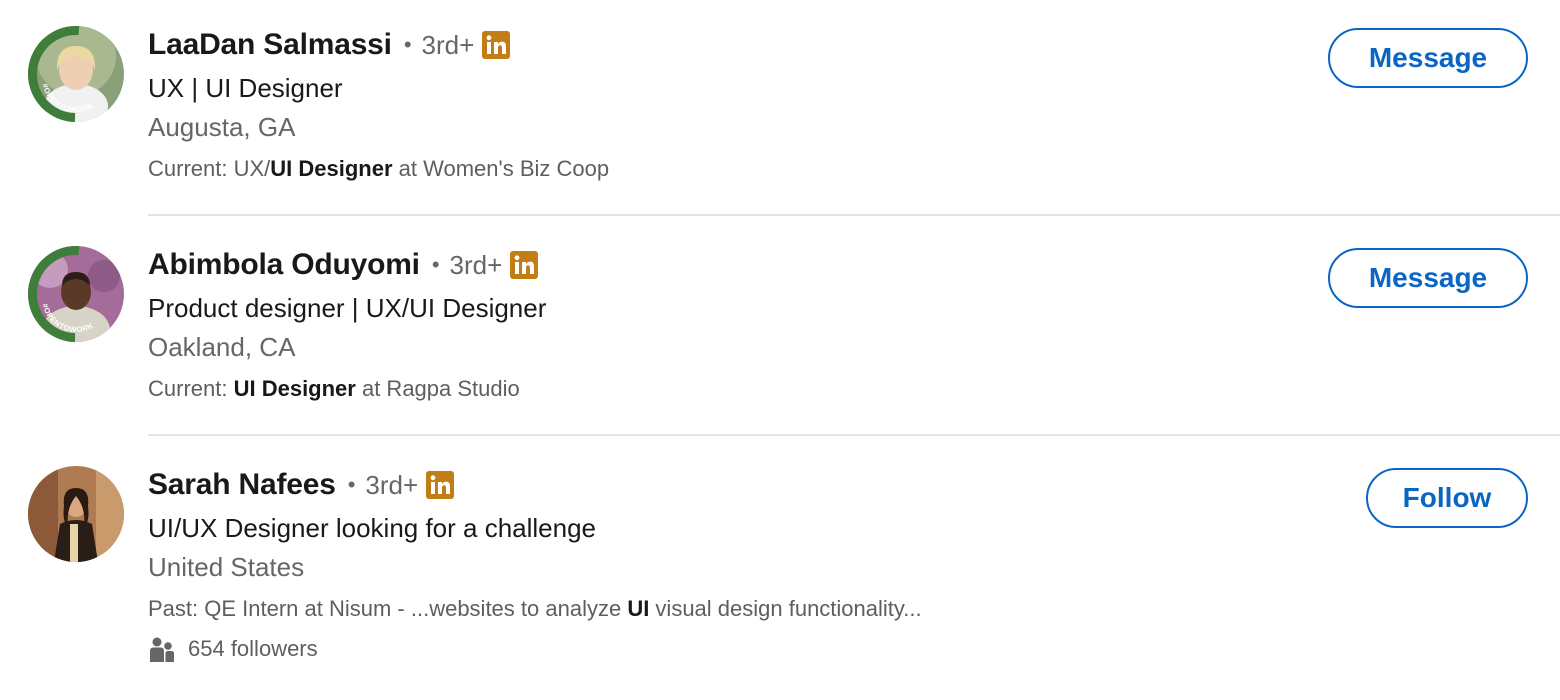 The height and width of the screenshot is (700, 1560). I want to click on snippet-suffix: at Women's Biz Coop, so click(501, 168).